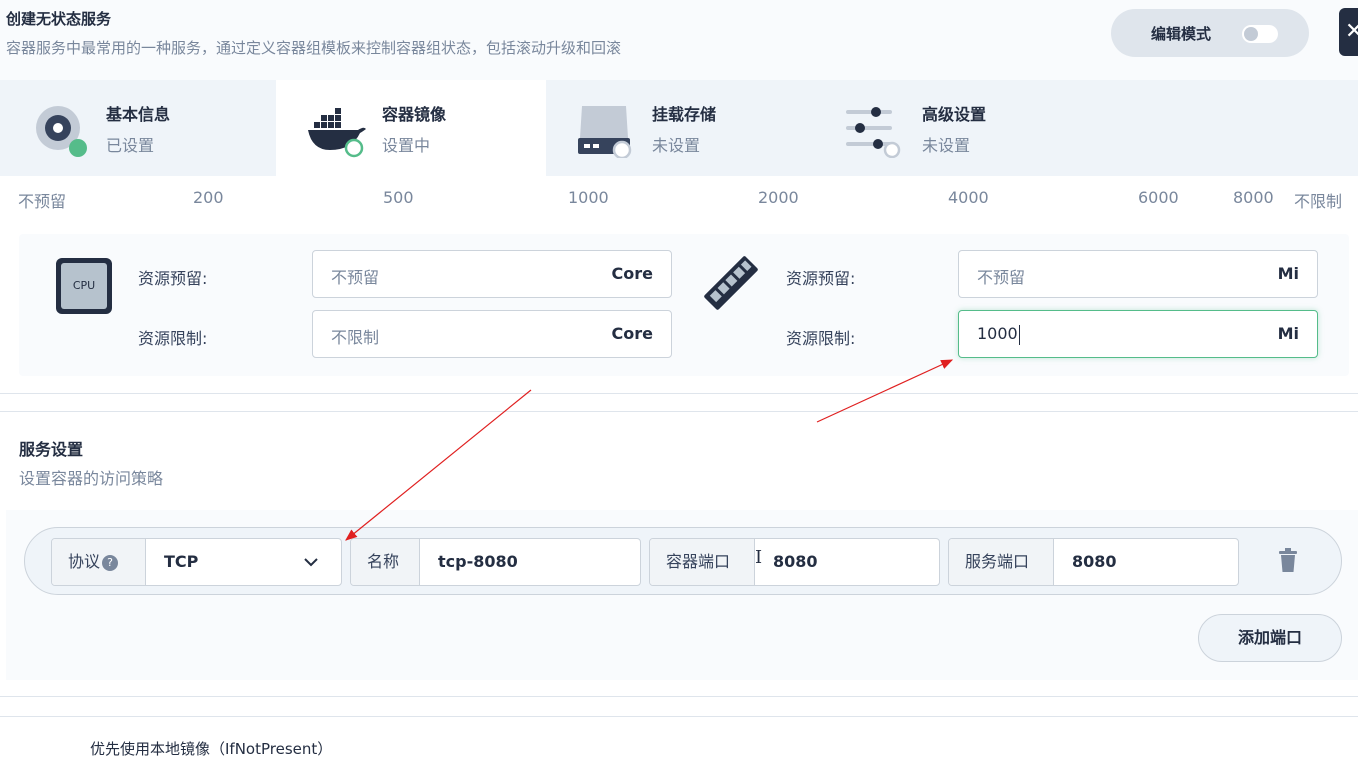 This screenshot has height=759, width=1358. Describe the element at coordinates (311, 562) in the screenshot. I see `chevron-down-icon` at that location.